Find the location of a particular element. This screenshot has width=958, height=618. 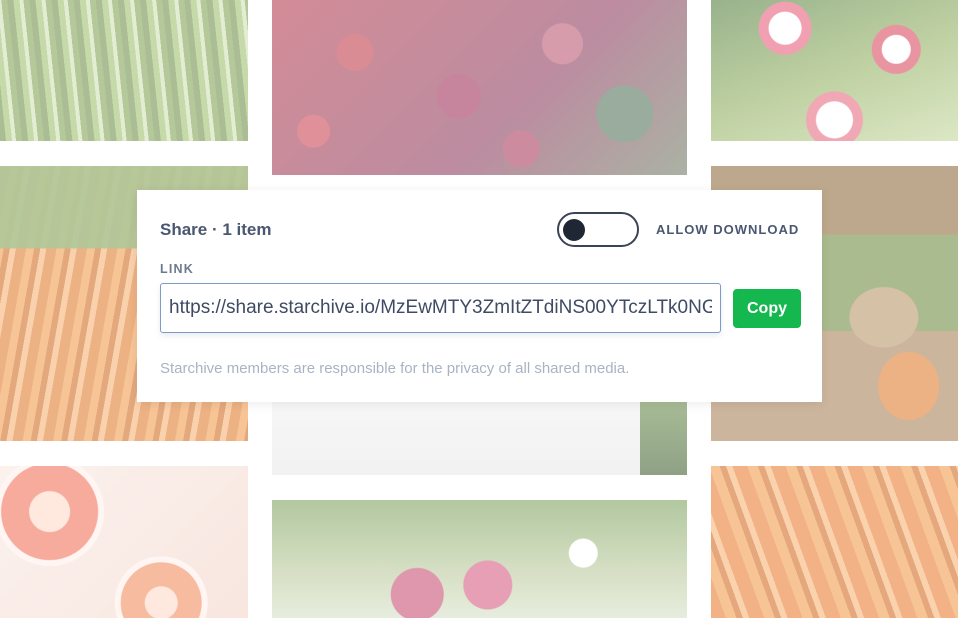

toggle-knob is located at coordinates (574, 230).